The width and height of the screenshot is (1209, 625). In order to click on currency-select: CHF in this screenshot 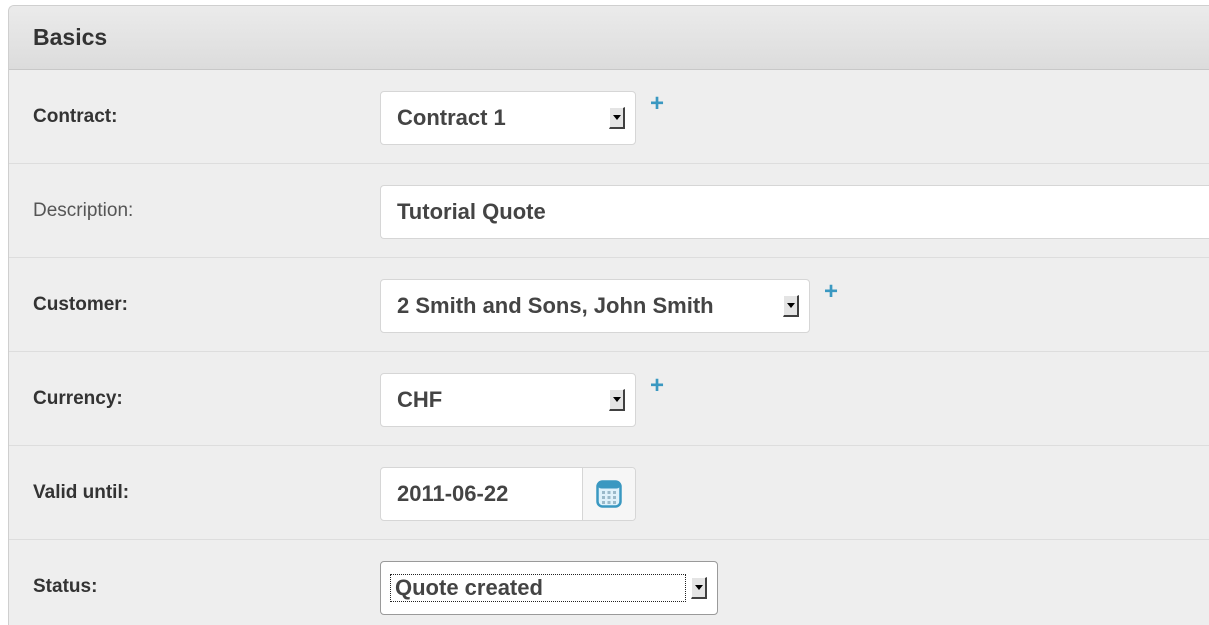, I will do `click(508, 400)`.